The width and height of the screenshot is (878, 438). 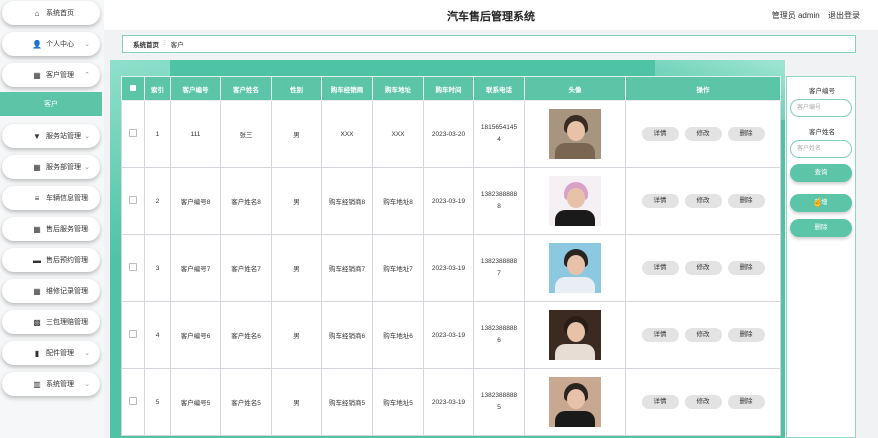 What do you see at coordinates (499, 201) in the screenshot?
I see `cell-phone: 13823888888` at bounding box center [499, 201].